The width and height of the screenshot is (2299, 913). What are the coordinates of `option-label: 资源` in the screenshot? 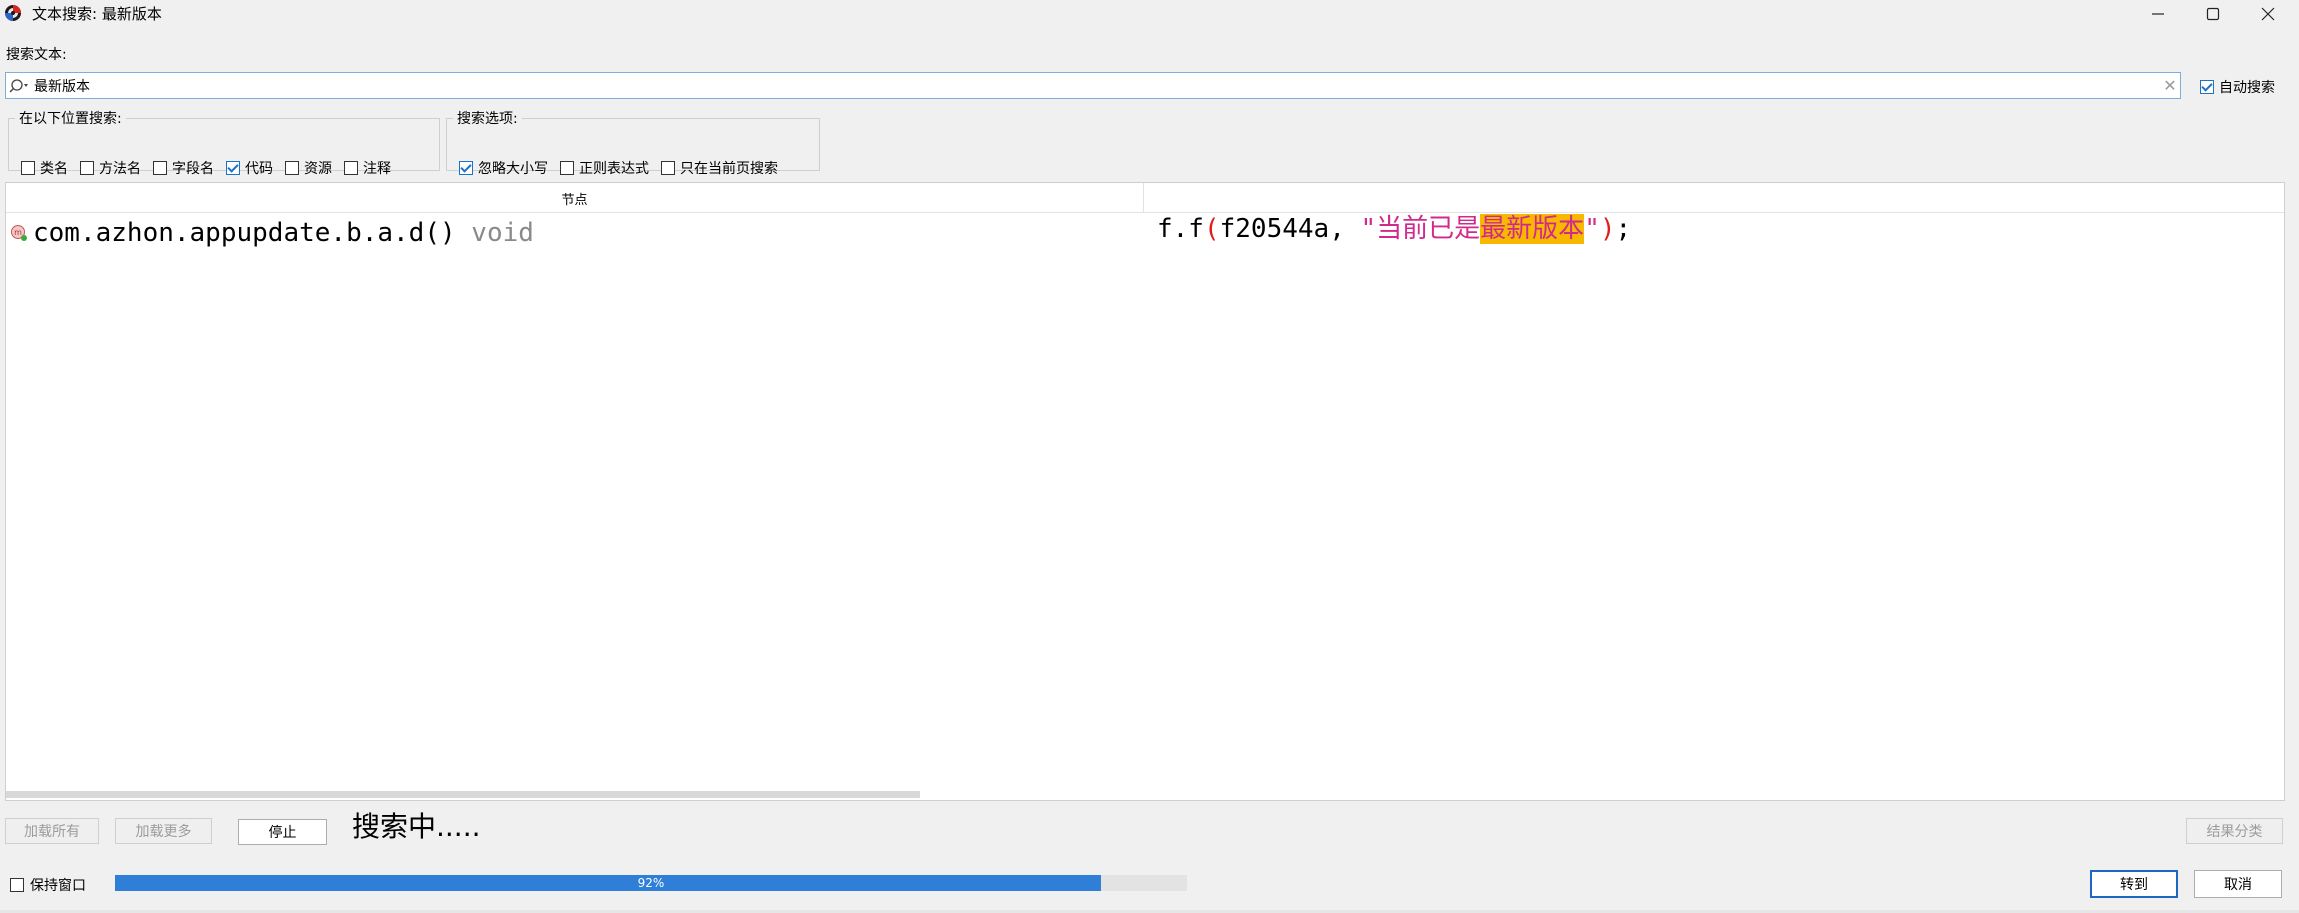 It's located at (318, 169).